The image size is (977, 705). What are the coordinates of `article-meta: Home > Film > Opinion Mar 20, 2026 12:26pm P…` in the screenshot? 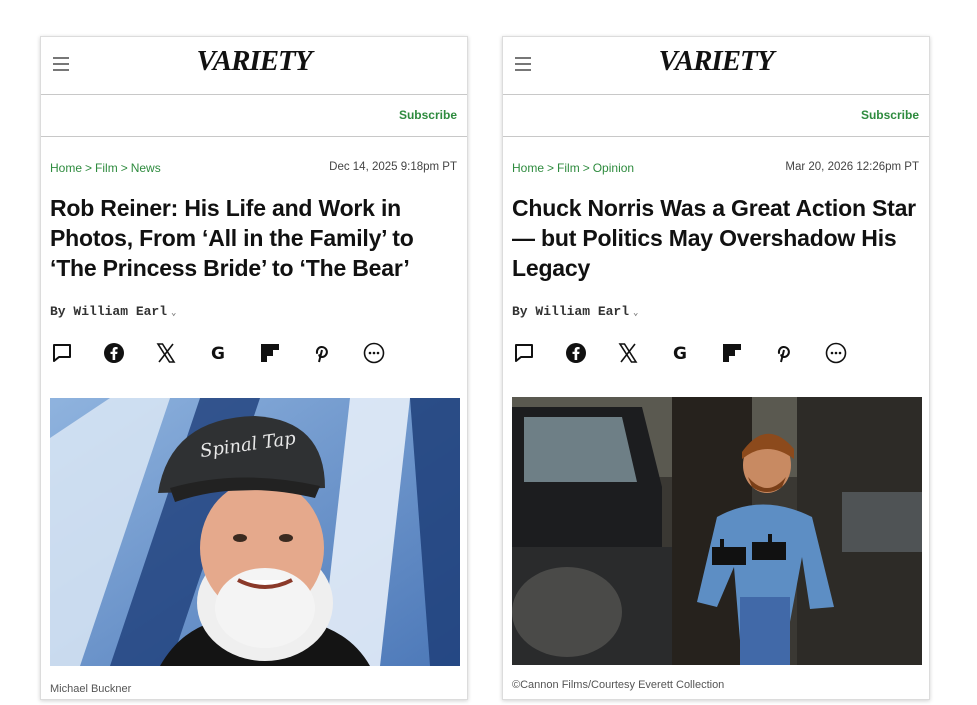 It's located at (716, 156).